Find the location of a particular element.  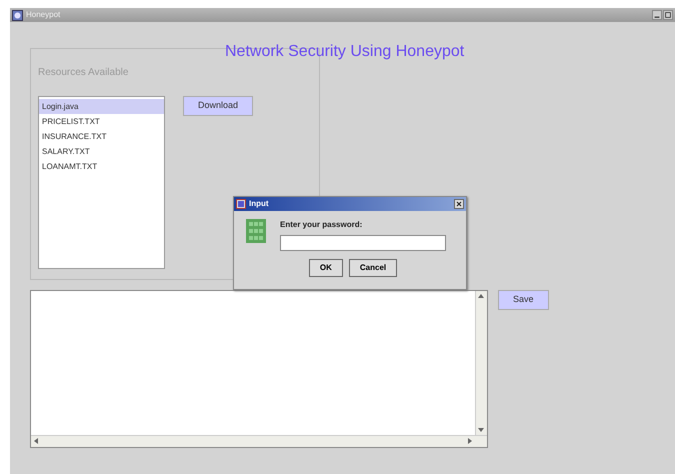

vertical-scrollbar is located at coordinates (481, 363).